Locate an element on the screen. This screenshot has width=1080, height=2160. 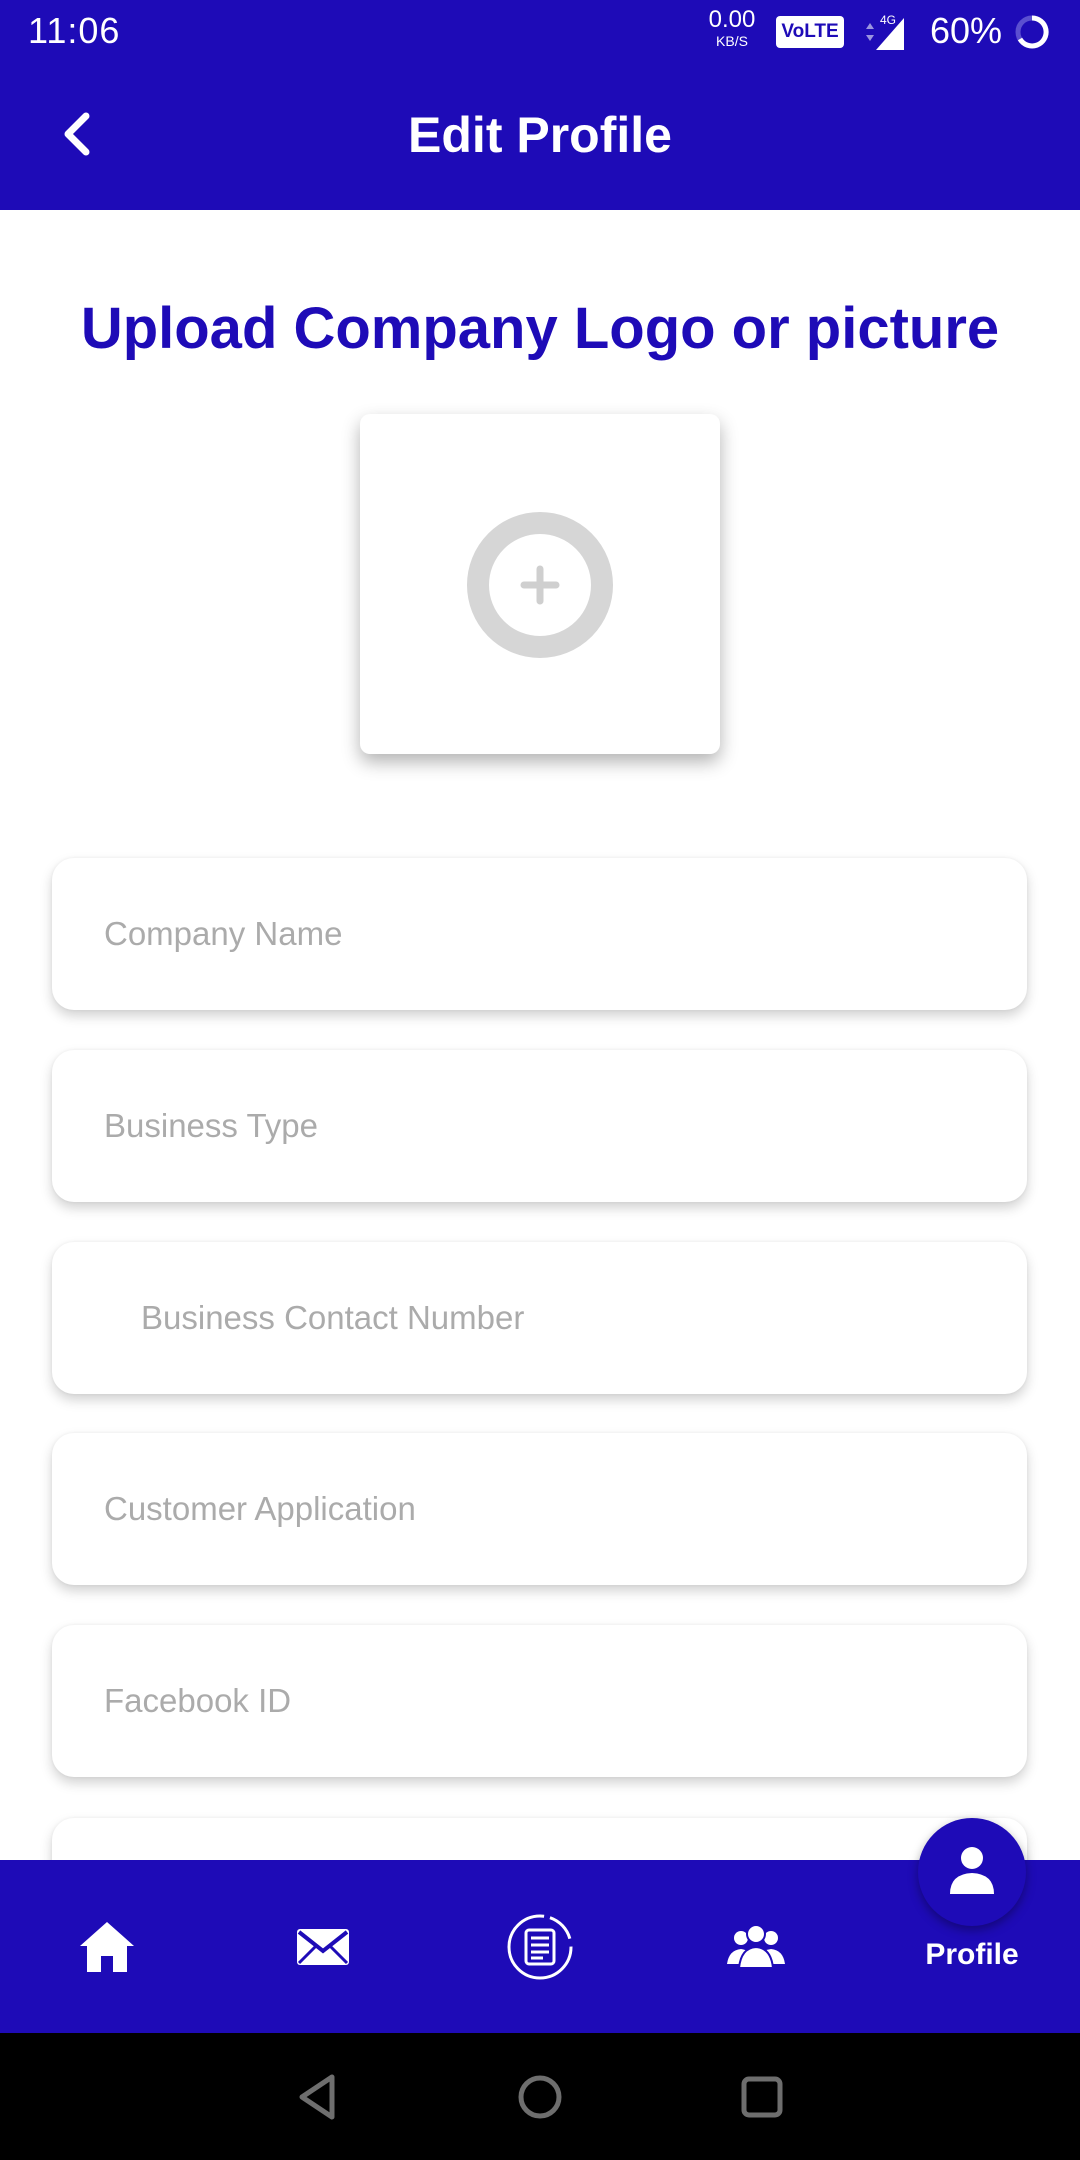
nav-team-button is located at coordinates (756, 1947).